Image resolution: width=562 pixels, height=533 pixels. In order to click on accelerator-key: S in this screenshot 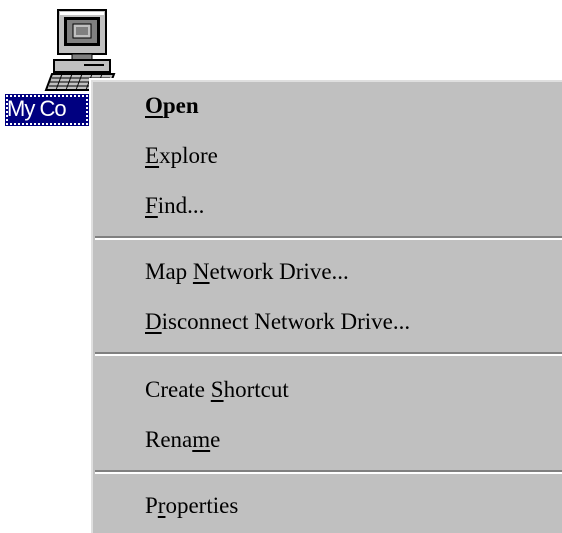, I will do `click(217, 389)`.